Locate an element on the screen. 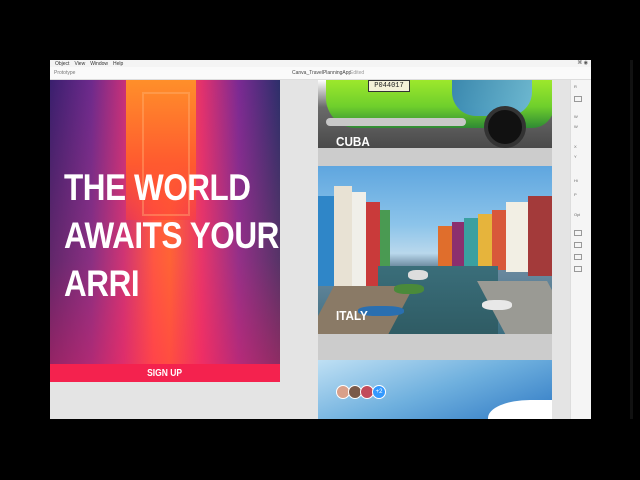  card-label-italy: ITALY is located at coordinates (352, 315).